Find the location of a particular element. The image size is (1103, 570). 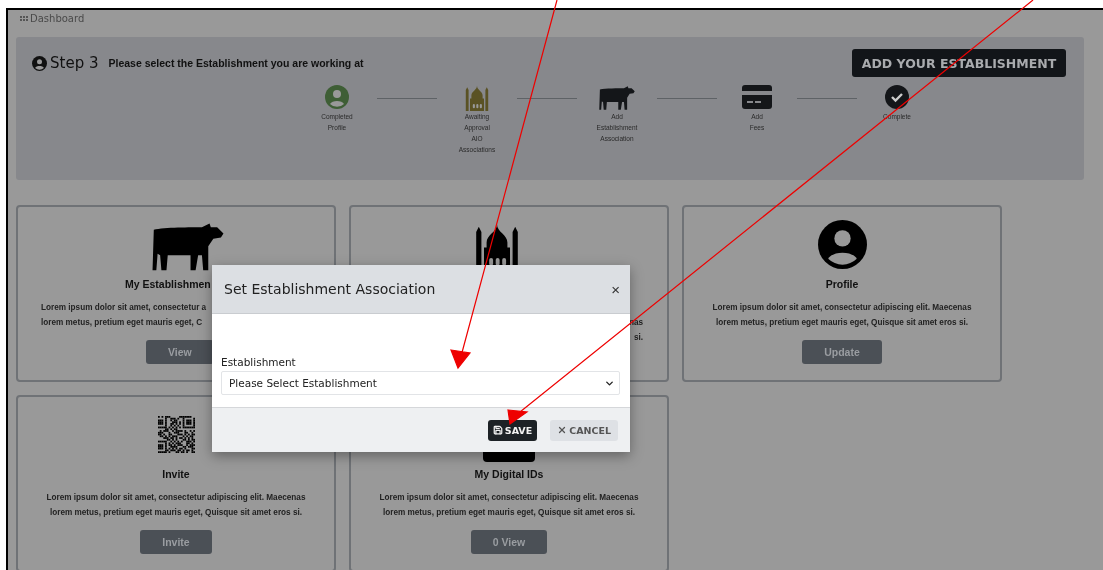

card-button: Update is located at coordinates (842, 352).